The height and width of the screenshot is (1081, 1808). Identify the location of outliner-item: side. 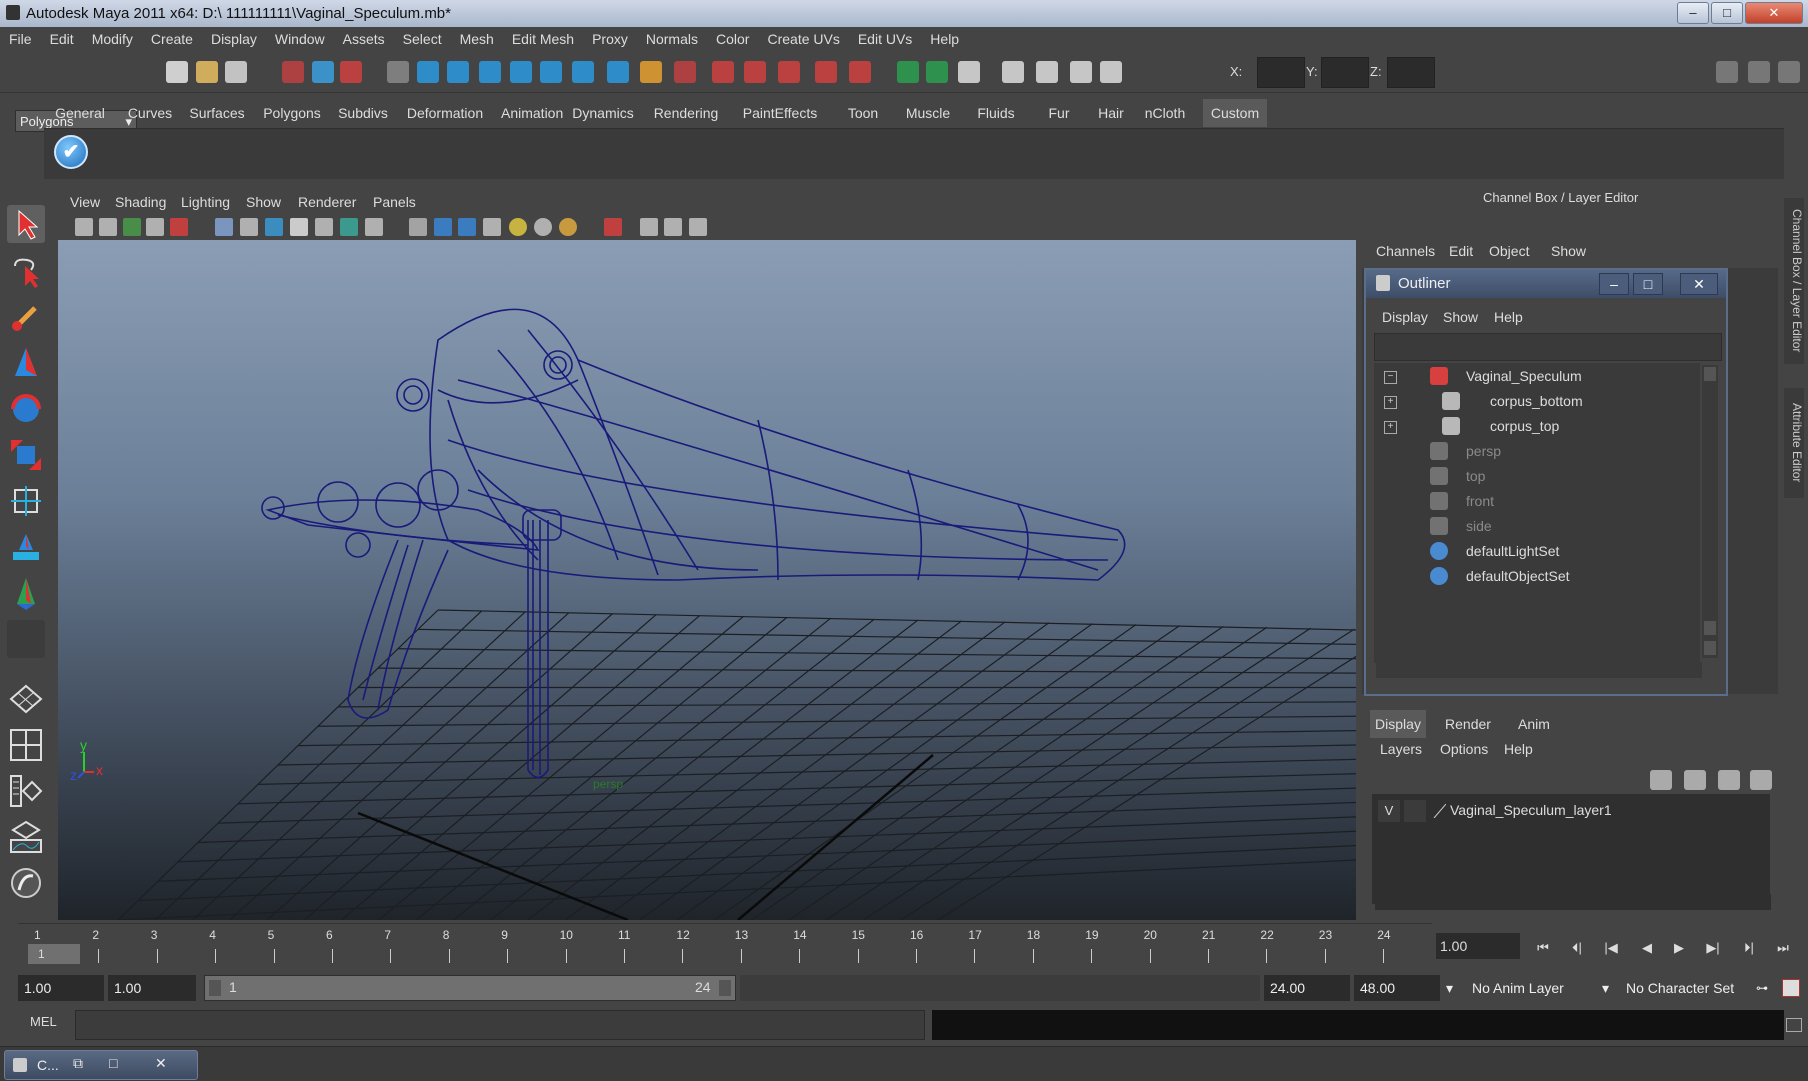
(1537, 526).